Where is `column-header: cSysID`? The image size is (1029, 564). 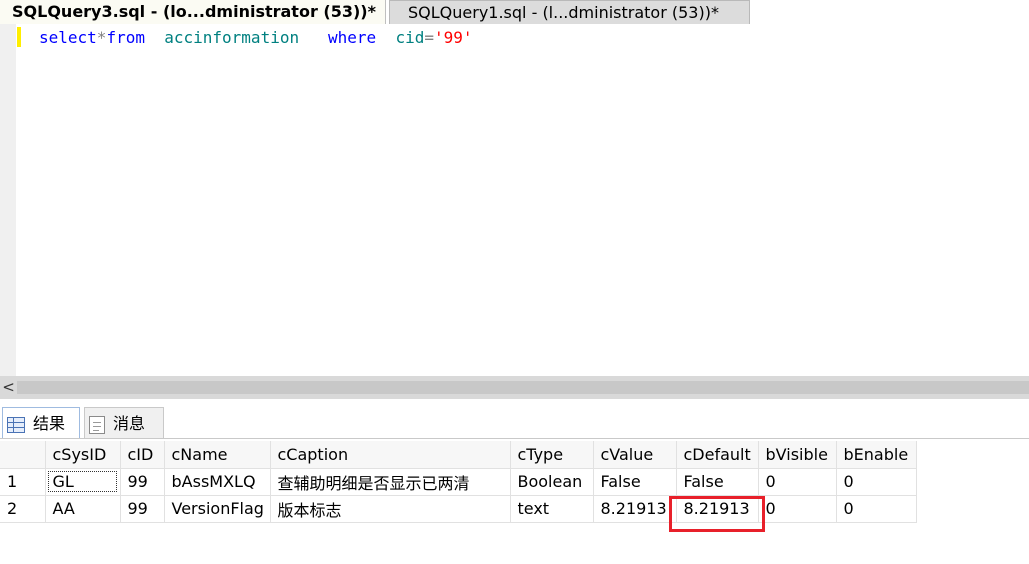
column-header: cSysID is located at coordinates (83, 455).